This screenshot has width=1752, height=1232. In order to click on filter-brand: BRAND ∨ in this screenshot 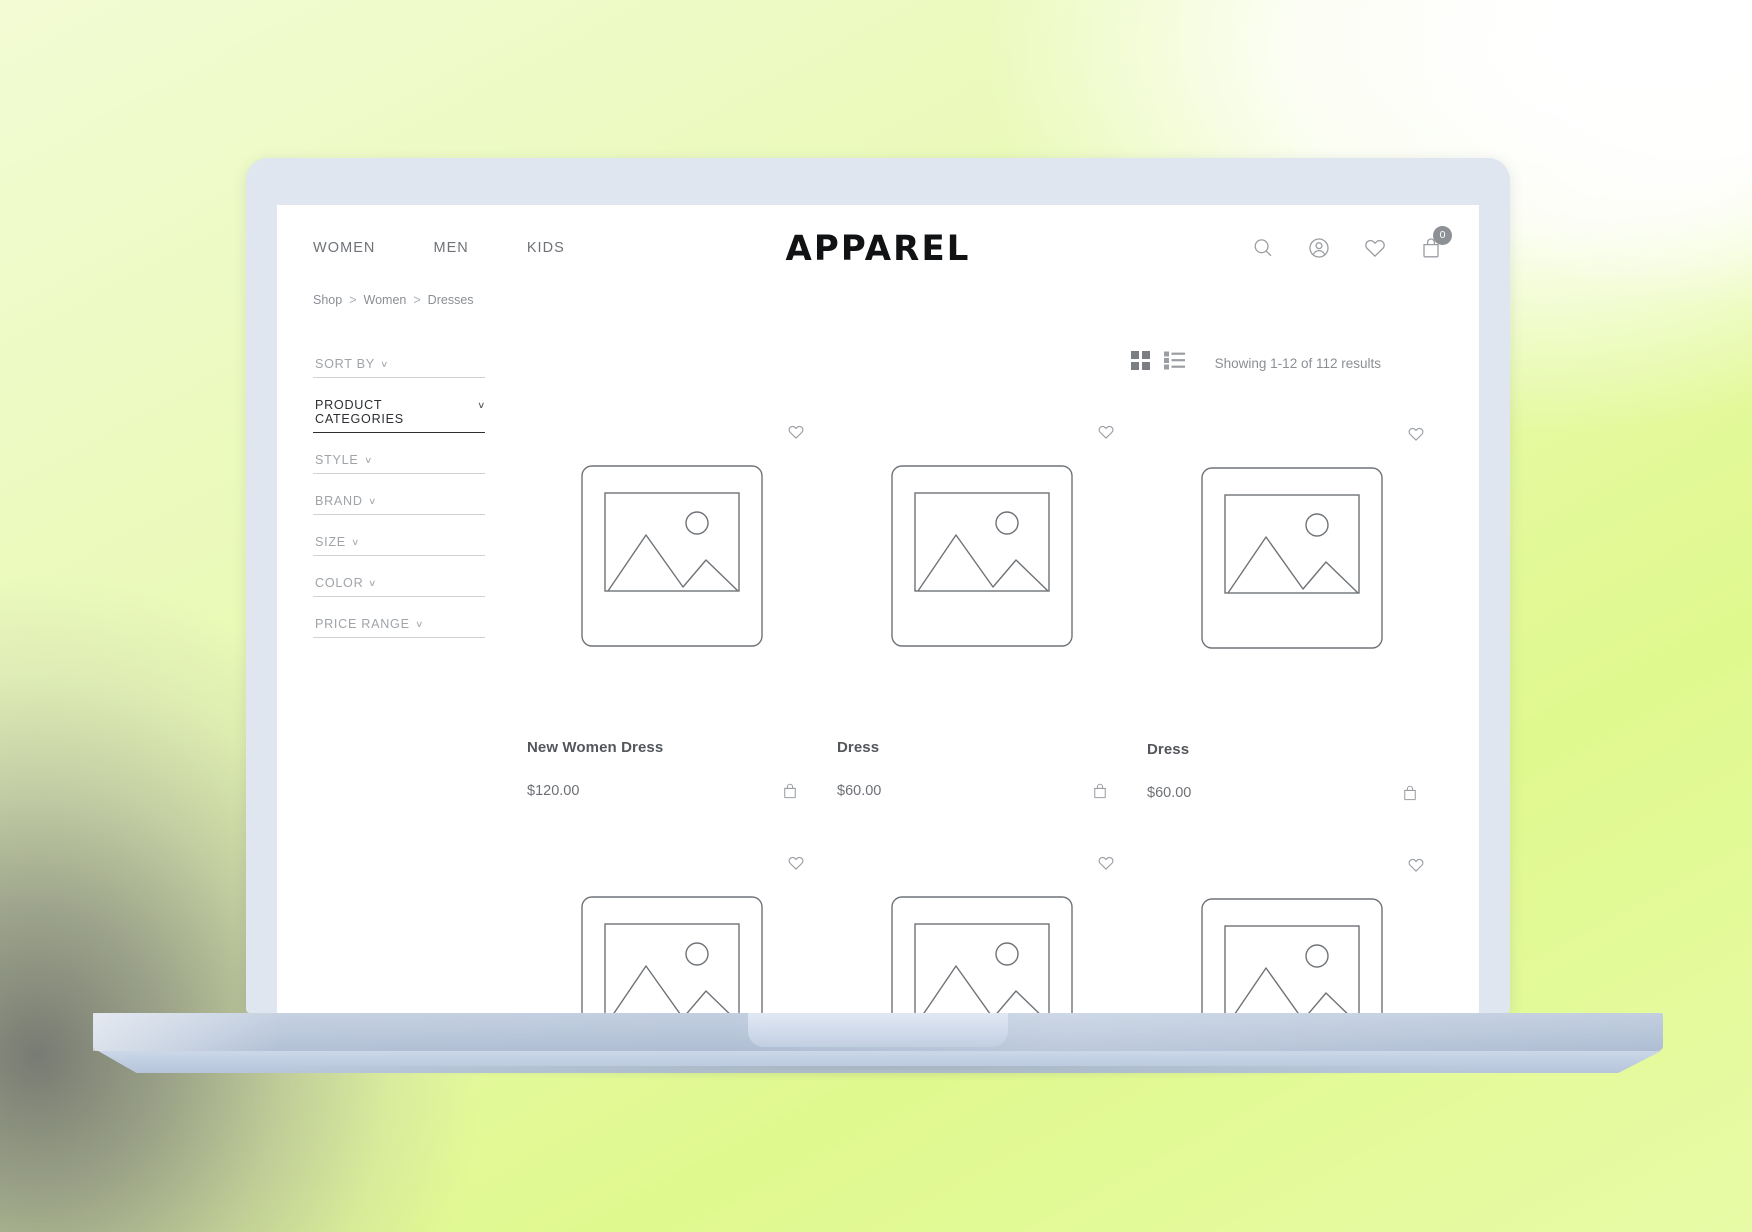, I will do `click(399, 504)`.